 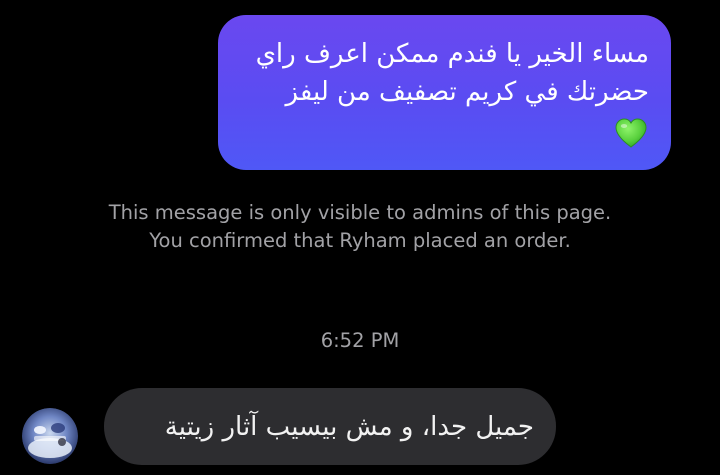 I want to click on incoming-message-bubble: جميل جدا، و مش بيسيب آثار زيتية, so click(x=330, y=426).